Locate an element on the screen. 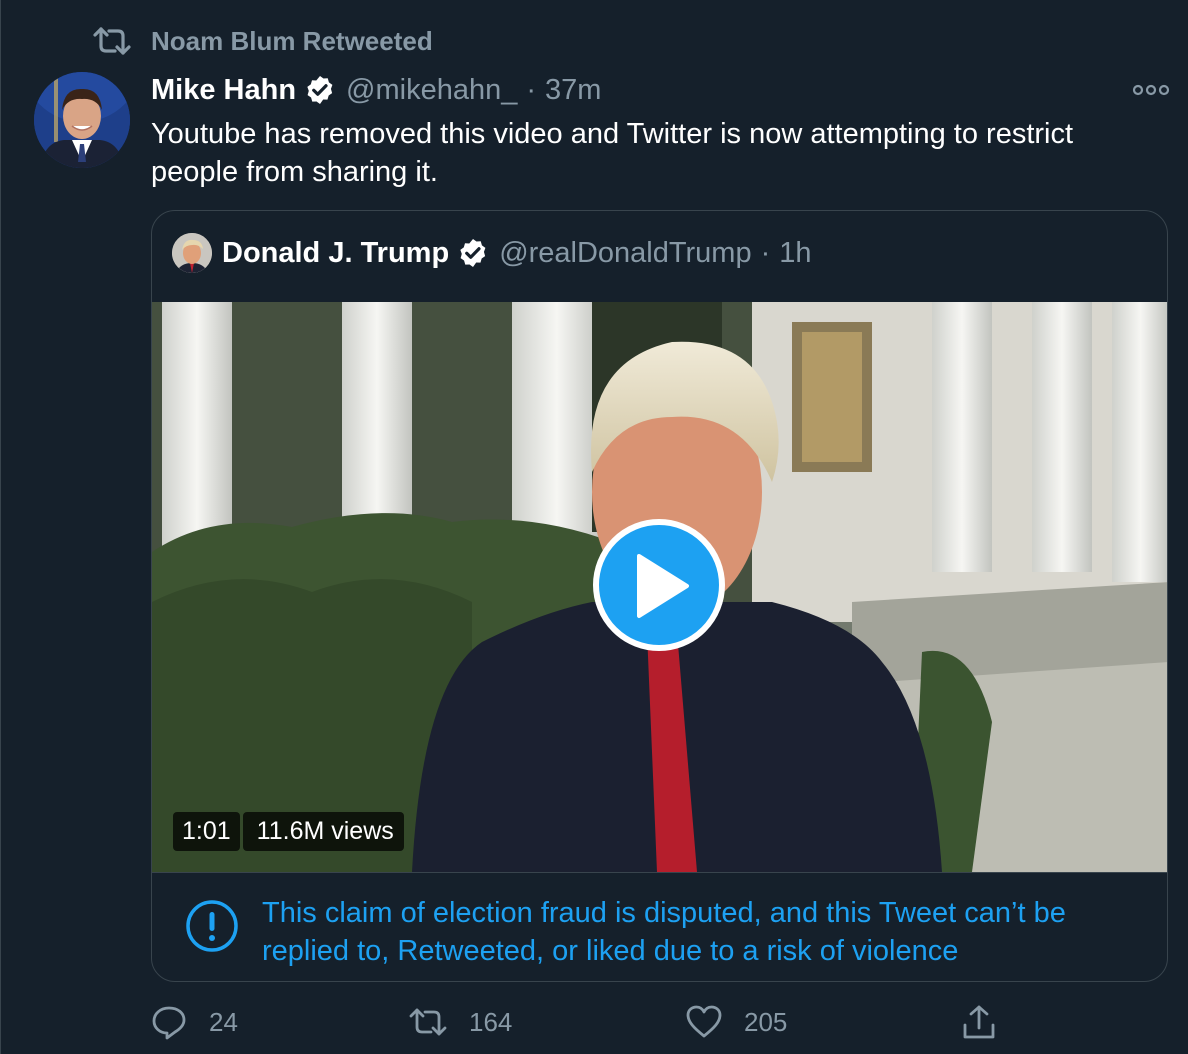 The height and width of the screenshot is (1054, 1188). quoted-avatar is located at coordinates (192, 253).